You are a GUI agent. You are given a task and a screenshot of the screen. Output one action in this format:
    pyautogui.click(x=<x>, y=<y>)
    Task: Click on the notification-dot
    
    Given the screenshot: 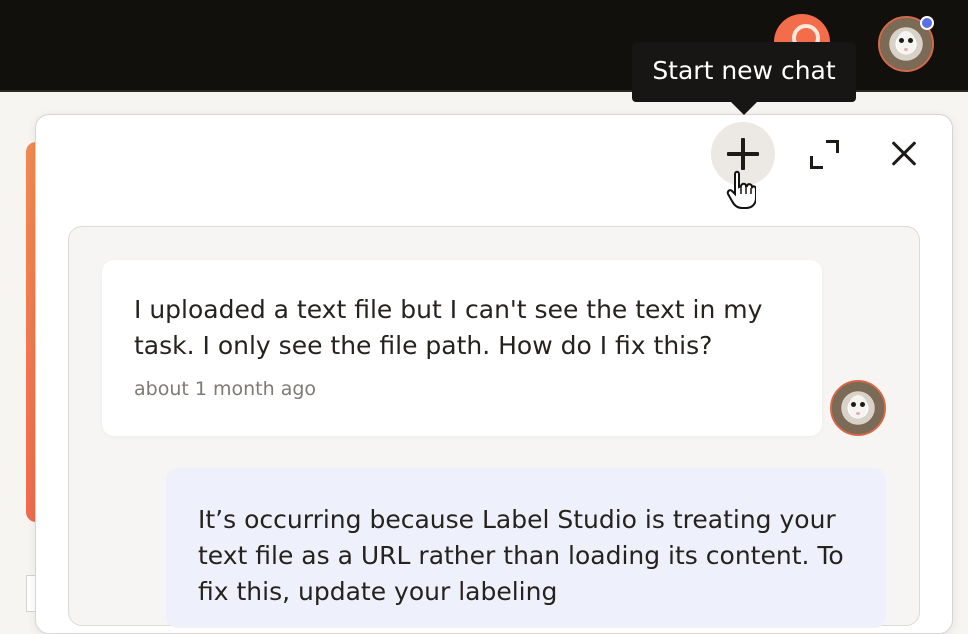 What is the action you would take?
    pyautogui.click(x=927, y=23)
    